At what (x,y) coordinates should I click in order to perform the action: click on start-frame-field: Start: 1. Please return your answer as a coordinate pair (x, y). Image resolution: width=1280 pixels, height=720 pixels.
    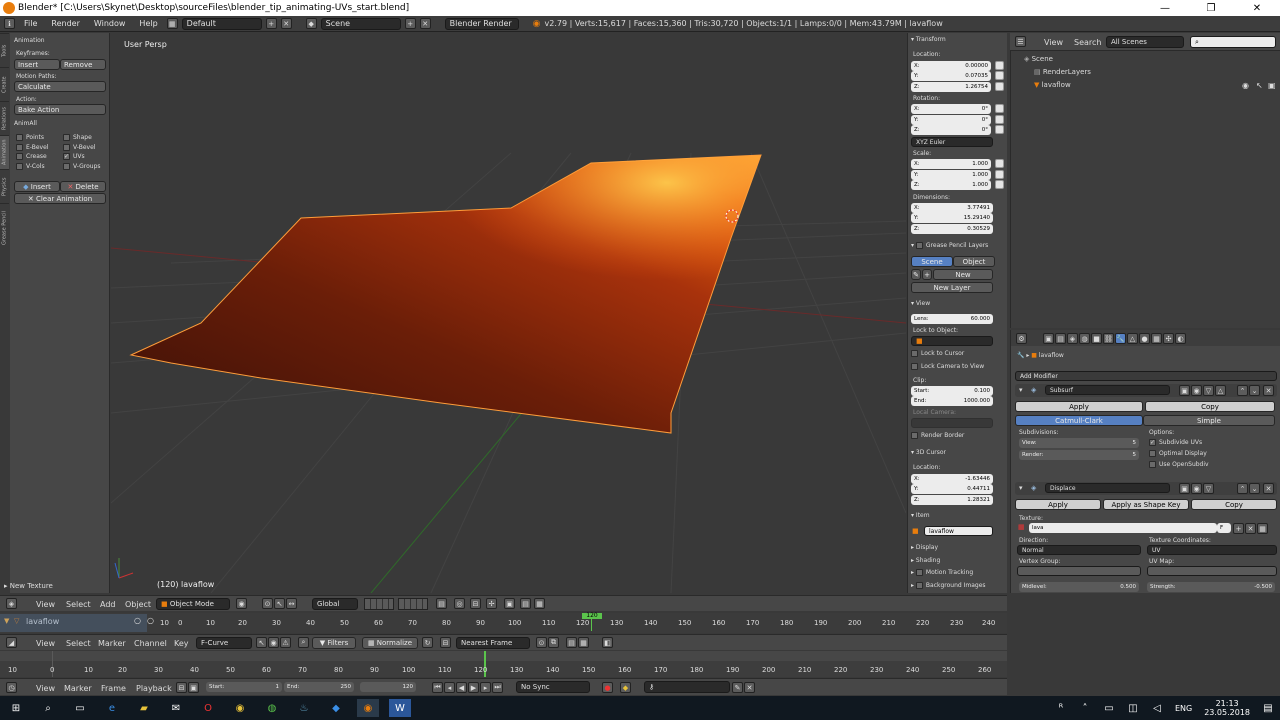
    Looking at the image, I should click on (244, 687).